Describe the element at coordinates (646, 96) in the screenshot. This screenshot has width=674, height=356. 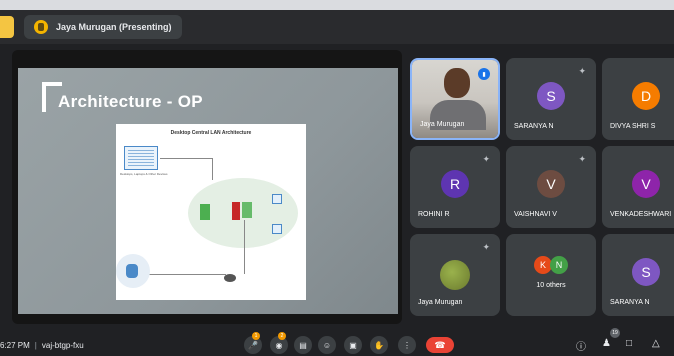
I see `avatar: D` at that location.